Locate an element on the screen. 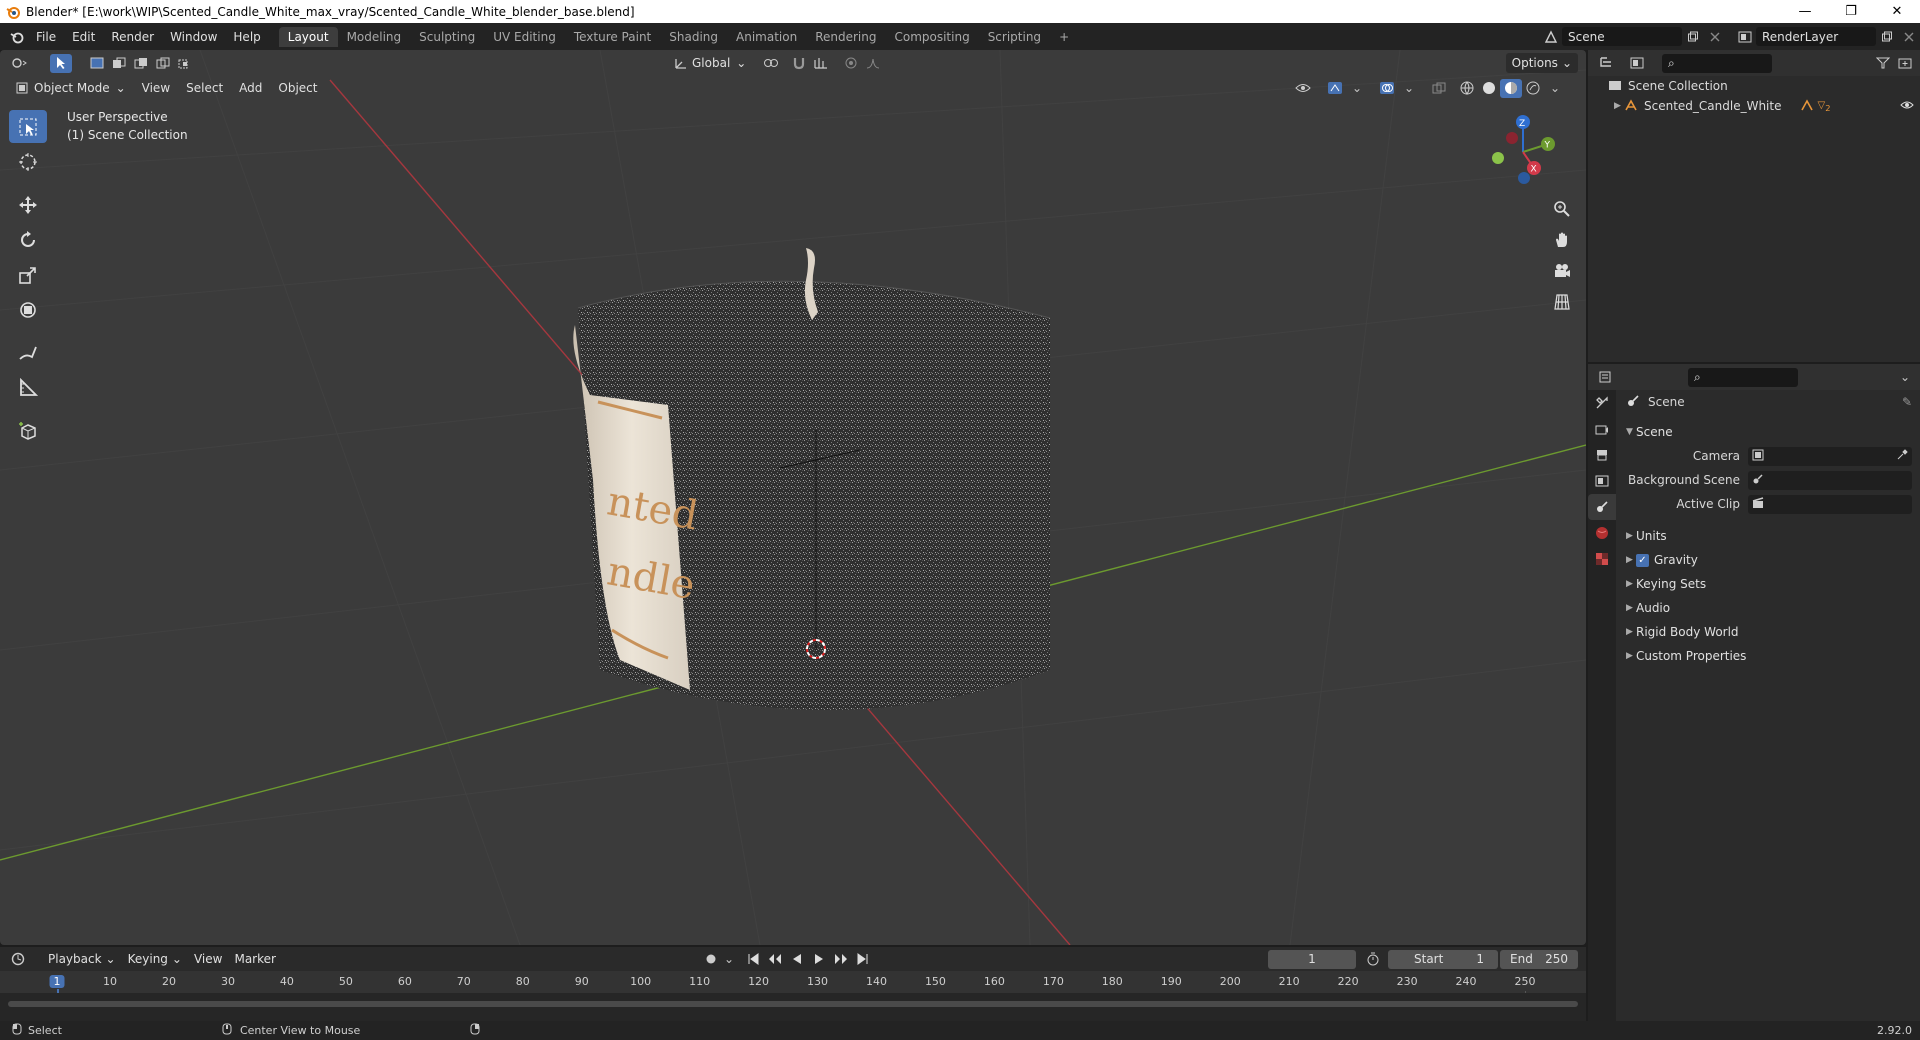 The image size is (1920, 1040). timeline-menu-keying: Keying ⌄ is located at coordinates (155, 959).